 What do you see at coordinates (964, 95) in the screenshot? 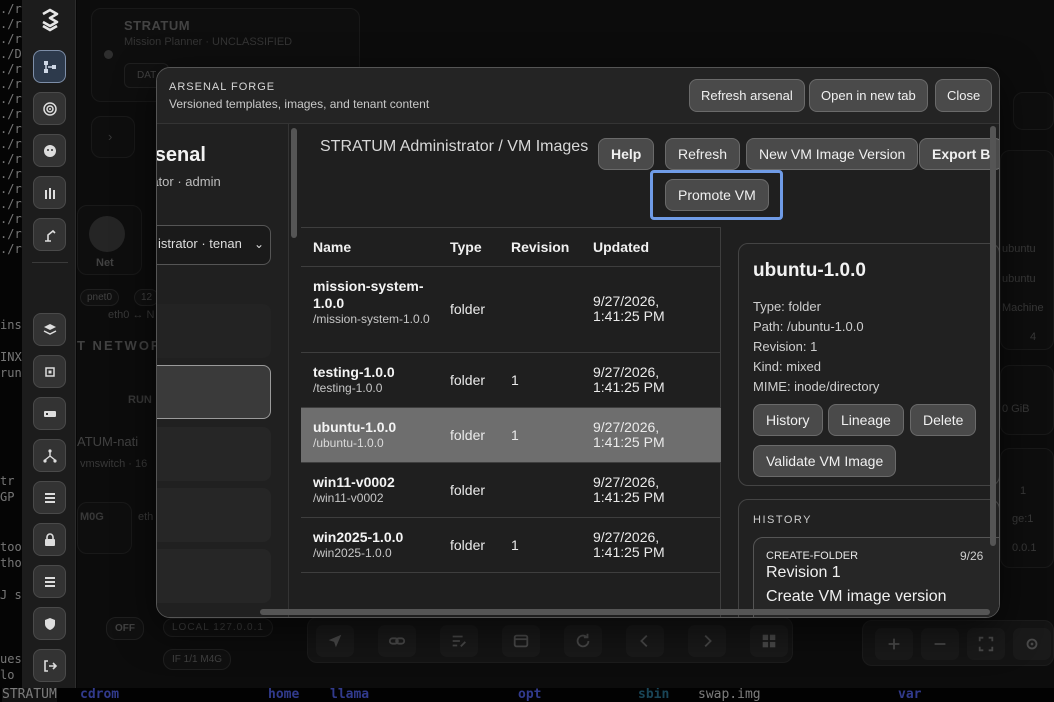
I see `close-button: Close` at bounding box center [964, 95].